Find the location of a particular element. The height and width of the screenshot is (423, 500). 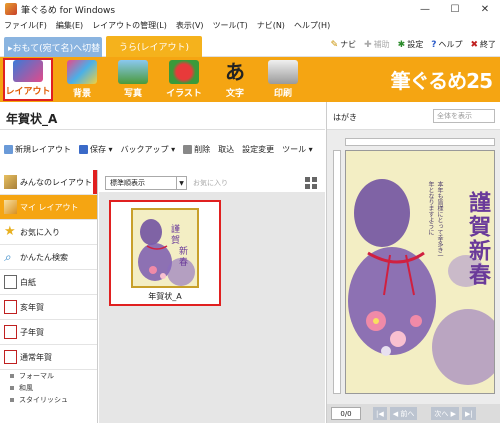

close-button: ✕ is located at coordinates (485, 9).